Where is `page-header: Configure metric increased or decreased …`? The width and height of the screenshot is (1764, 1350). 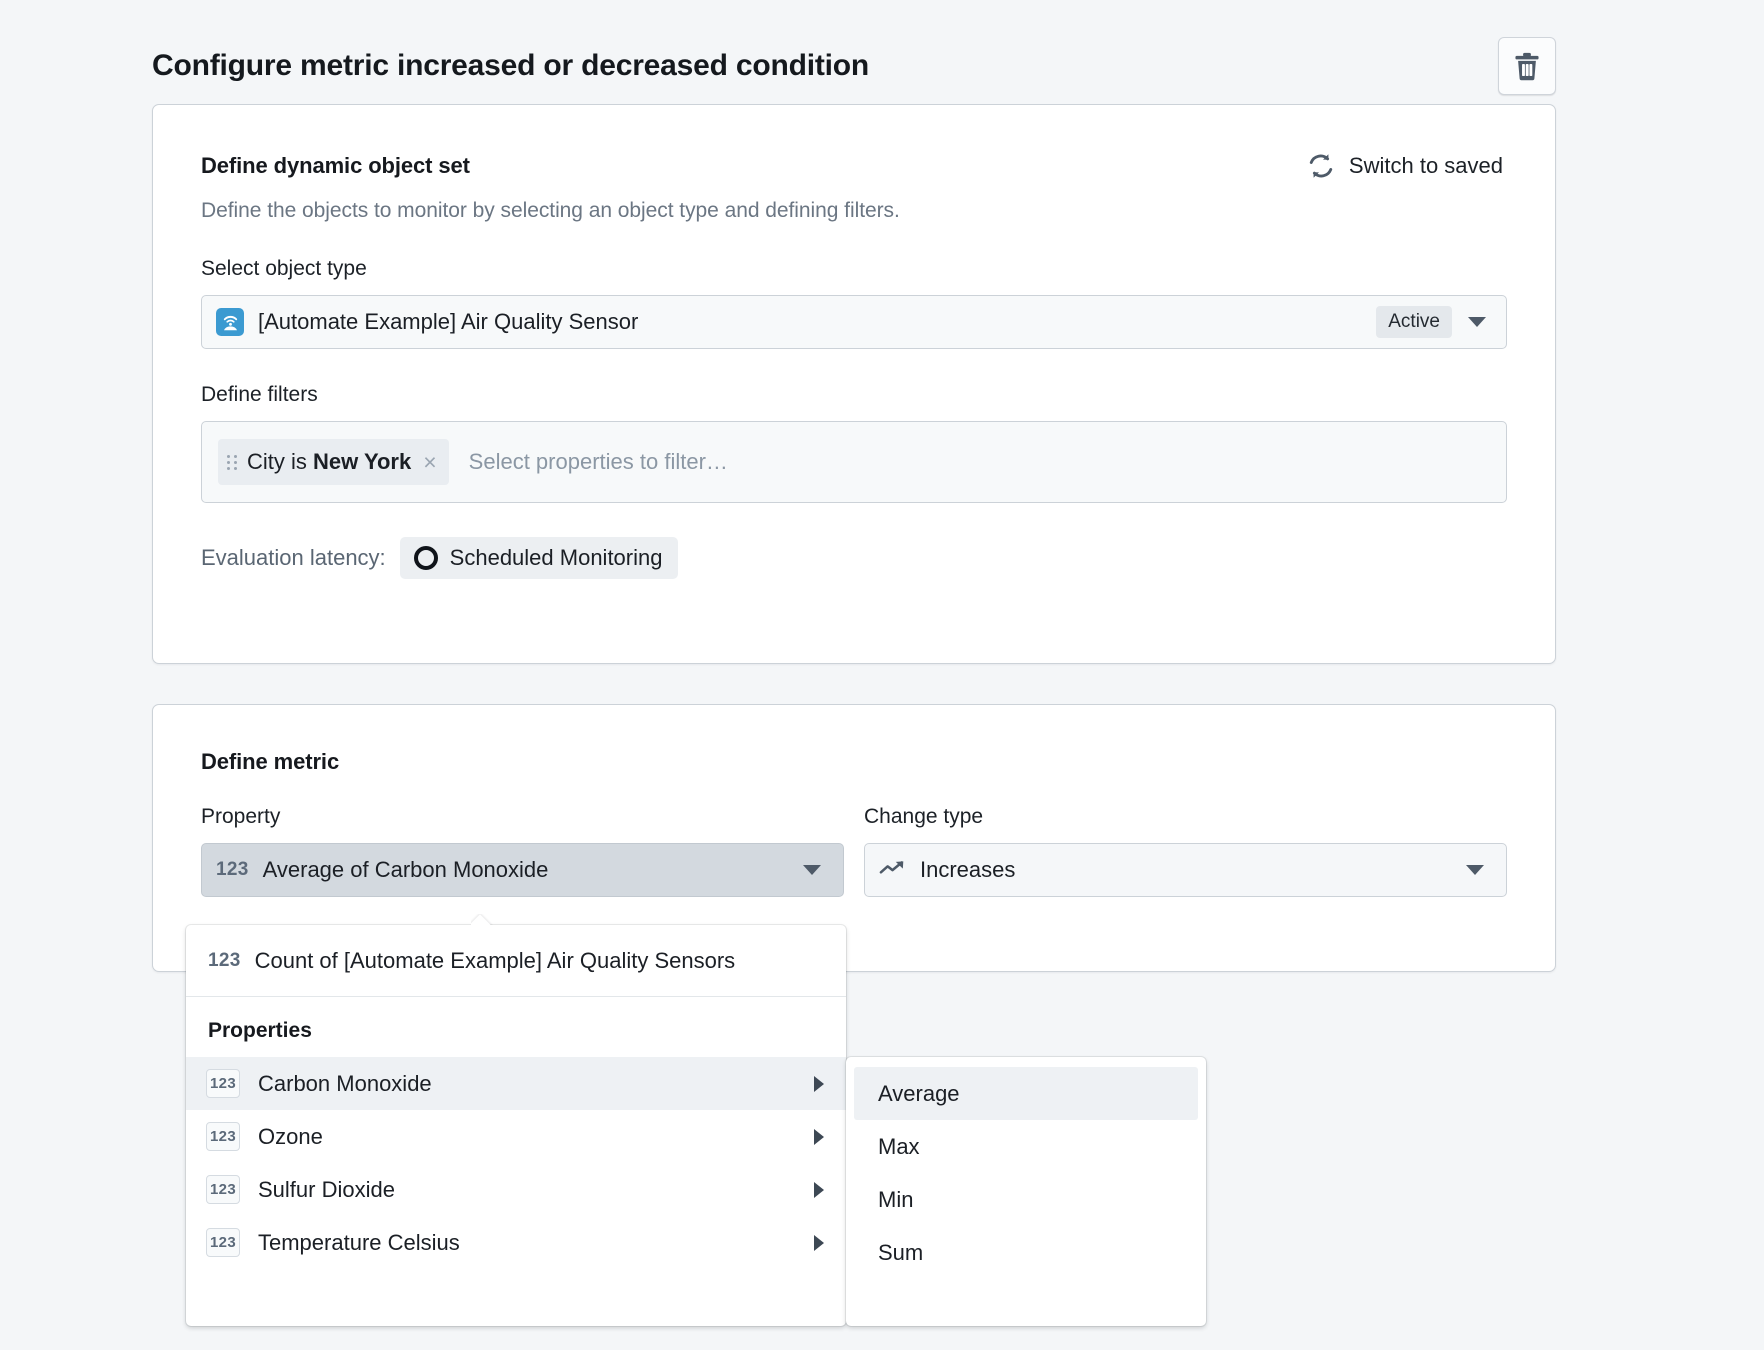 page-header: Configure metric increased or decreased … is located at coordinates (854, 66).